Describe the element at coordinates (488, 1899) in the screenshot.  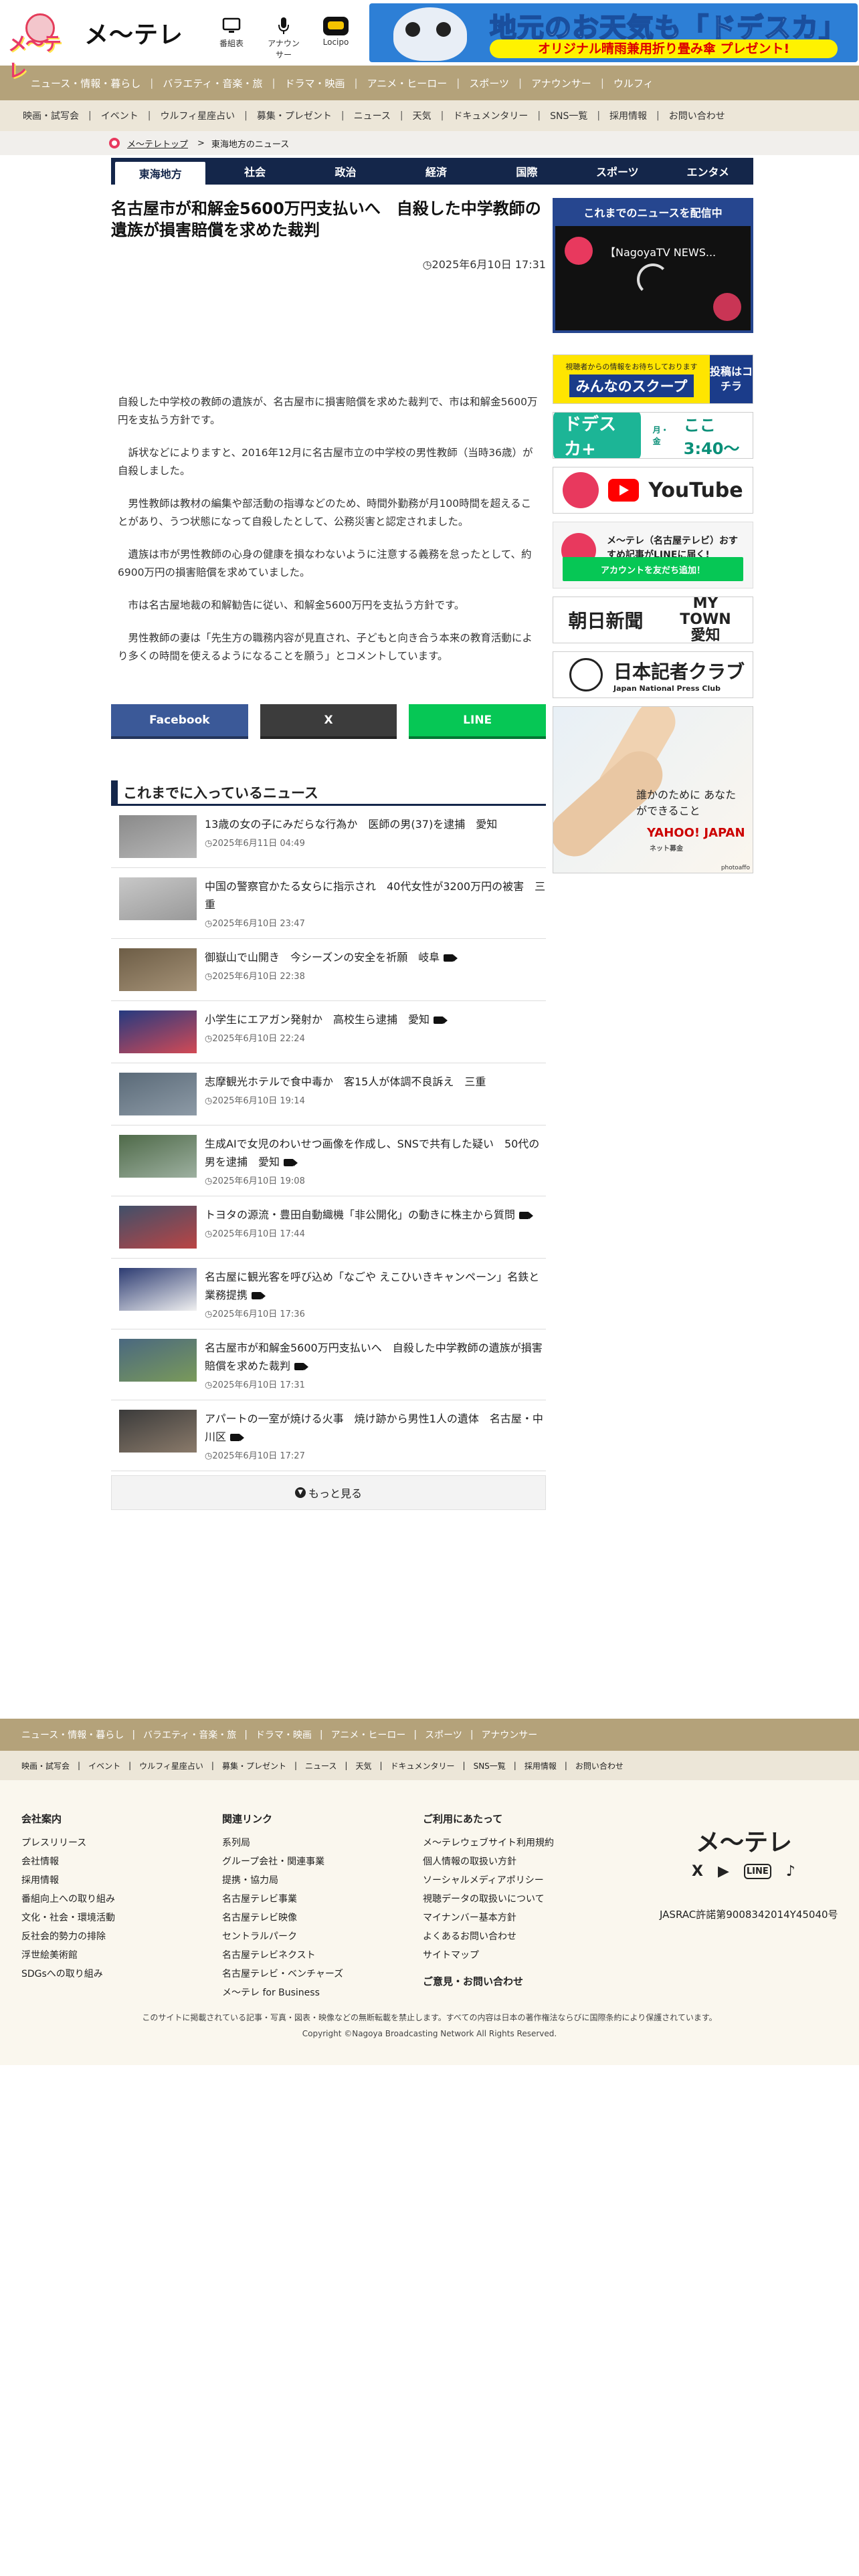
I see `footer-link: 視聴データの取扱いについて` at that location.